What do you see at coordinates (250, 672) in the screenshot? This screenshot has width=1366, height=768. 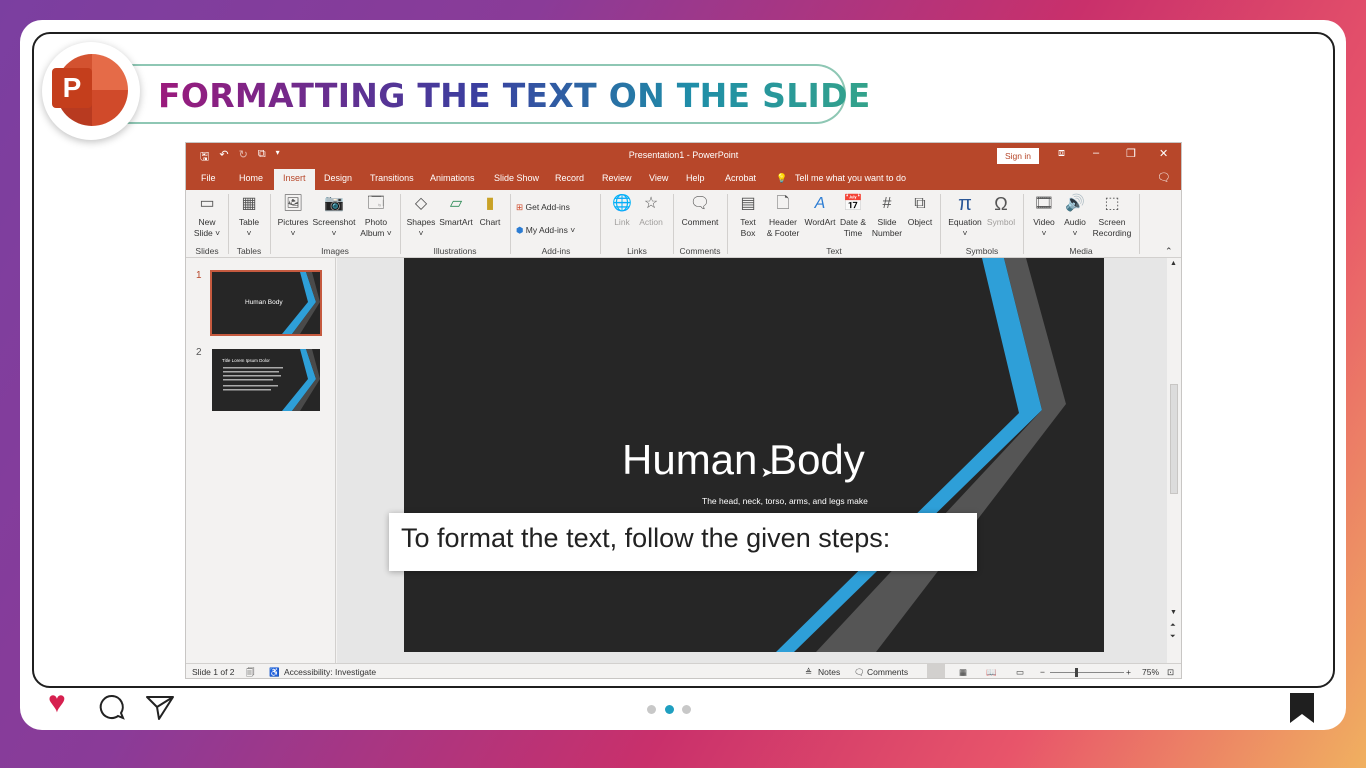 I see `spelling-icon: 🗐` at bounding box center [250, 672].